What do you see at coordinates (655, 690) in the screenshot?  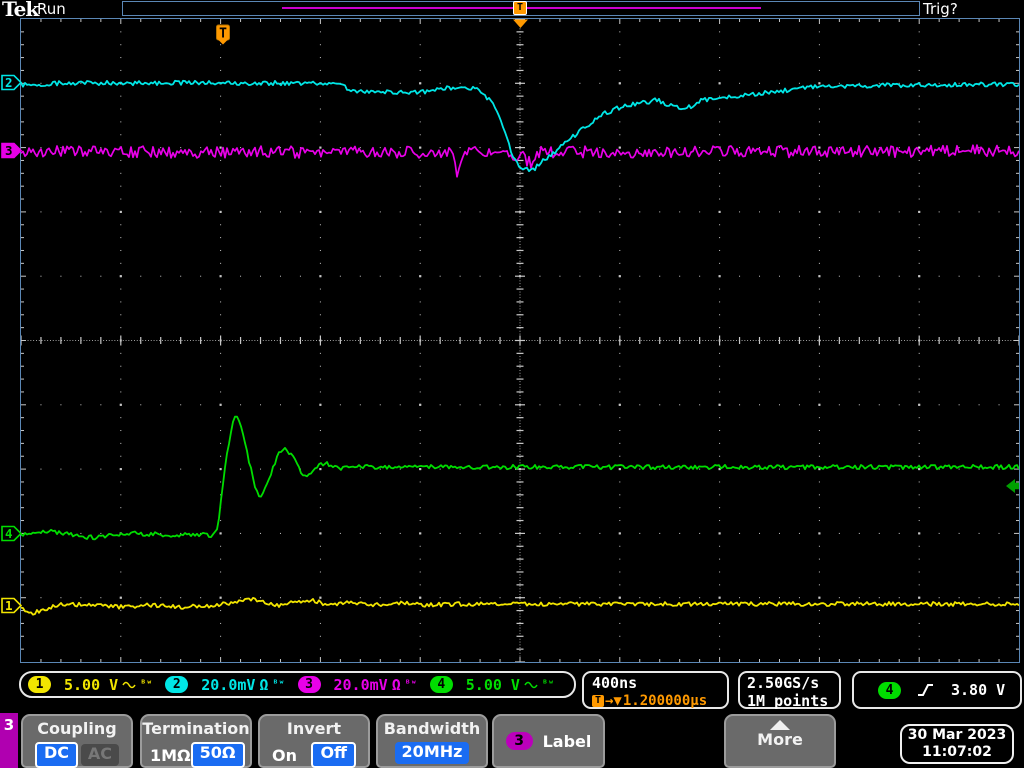 I see `timebase-readout: 400ns T →▼ 1.200000µs` at bounding box center [655, 690].